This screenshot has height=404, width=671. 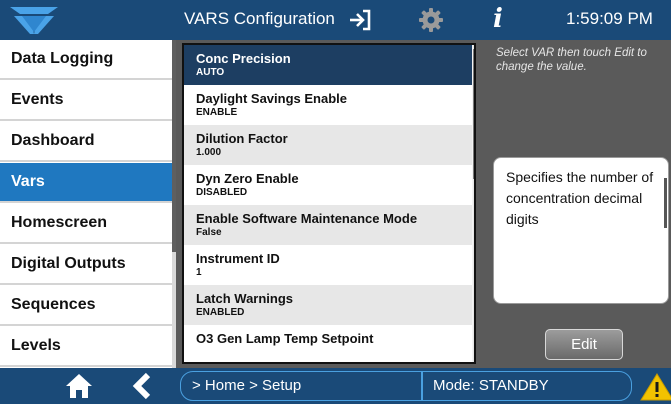 I want to click on sidebar-item-sequences: Sequences, so click(x=86, y=306).